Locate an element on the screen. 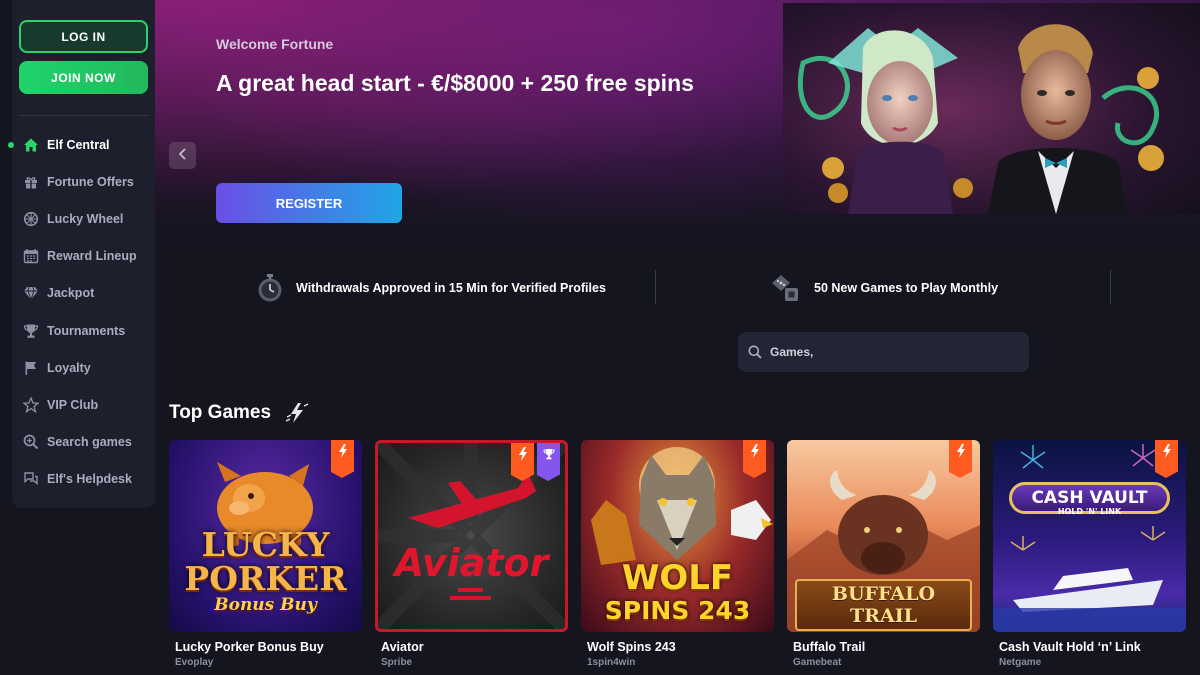  sidebar-item-search-games: Search games is located at coordinates (83, 442).